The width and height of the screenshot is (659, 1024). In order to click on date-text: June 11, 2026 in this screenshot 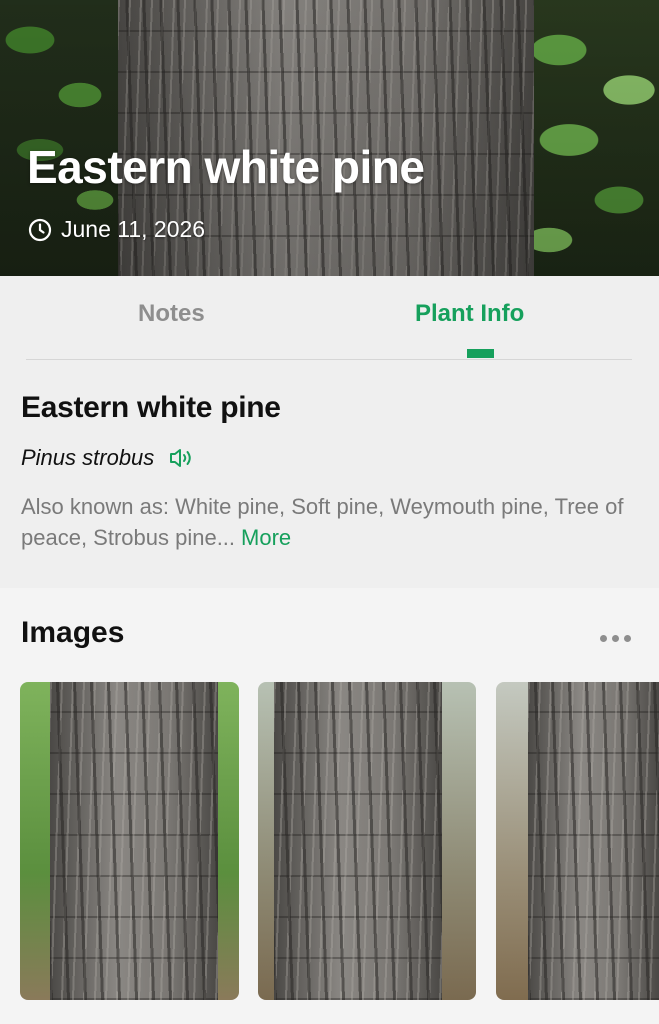, I will do `click(133, 229)`.